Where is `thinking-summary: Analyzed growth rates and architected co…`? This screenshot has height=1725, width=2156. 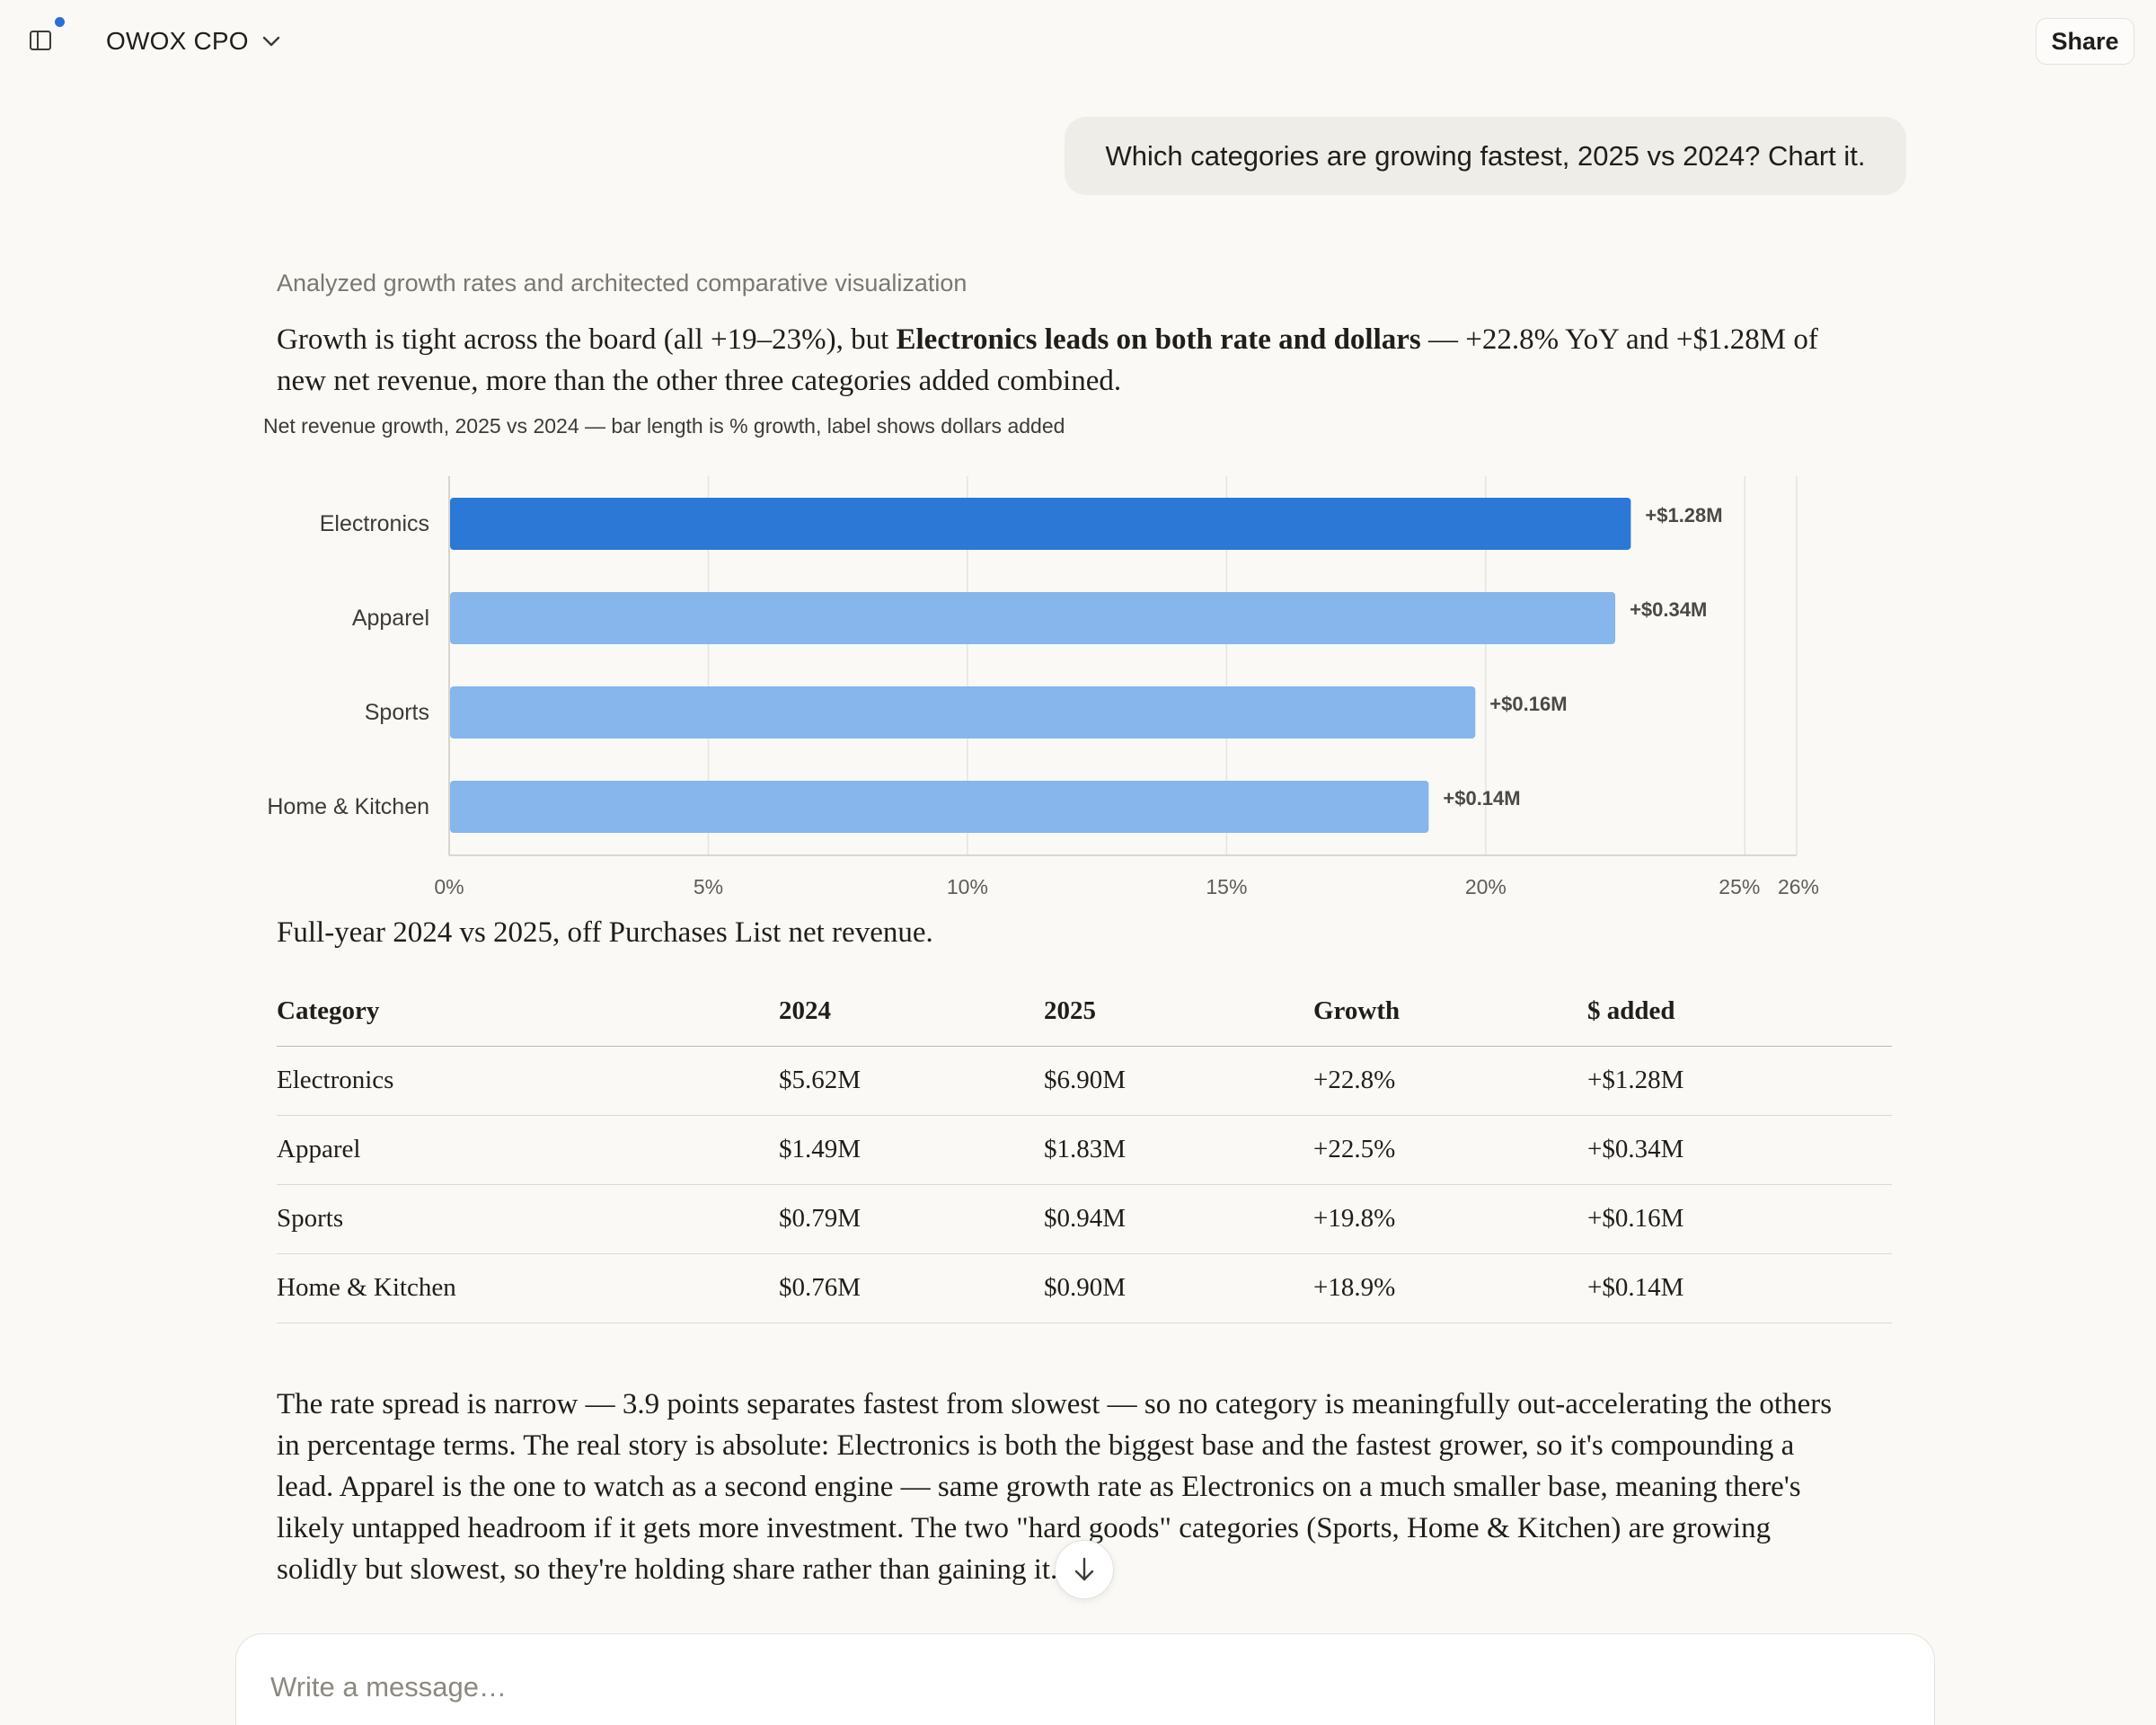 thinking-summary: Analyzed growth rates and architected co… is located at coordinates (622, 283).